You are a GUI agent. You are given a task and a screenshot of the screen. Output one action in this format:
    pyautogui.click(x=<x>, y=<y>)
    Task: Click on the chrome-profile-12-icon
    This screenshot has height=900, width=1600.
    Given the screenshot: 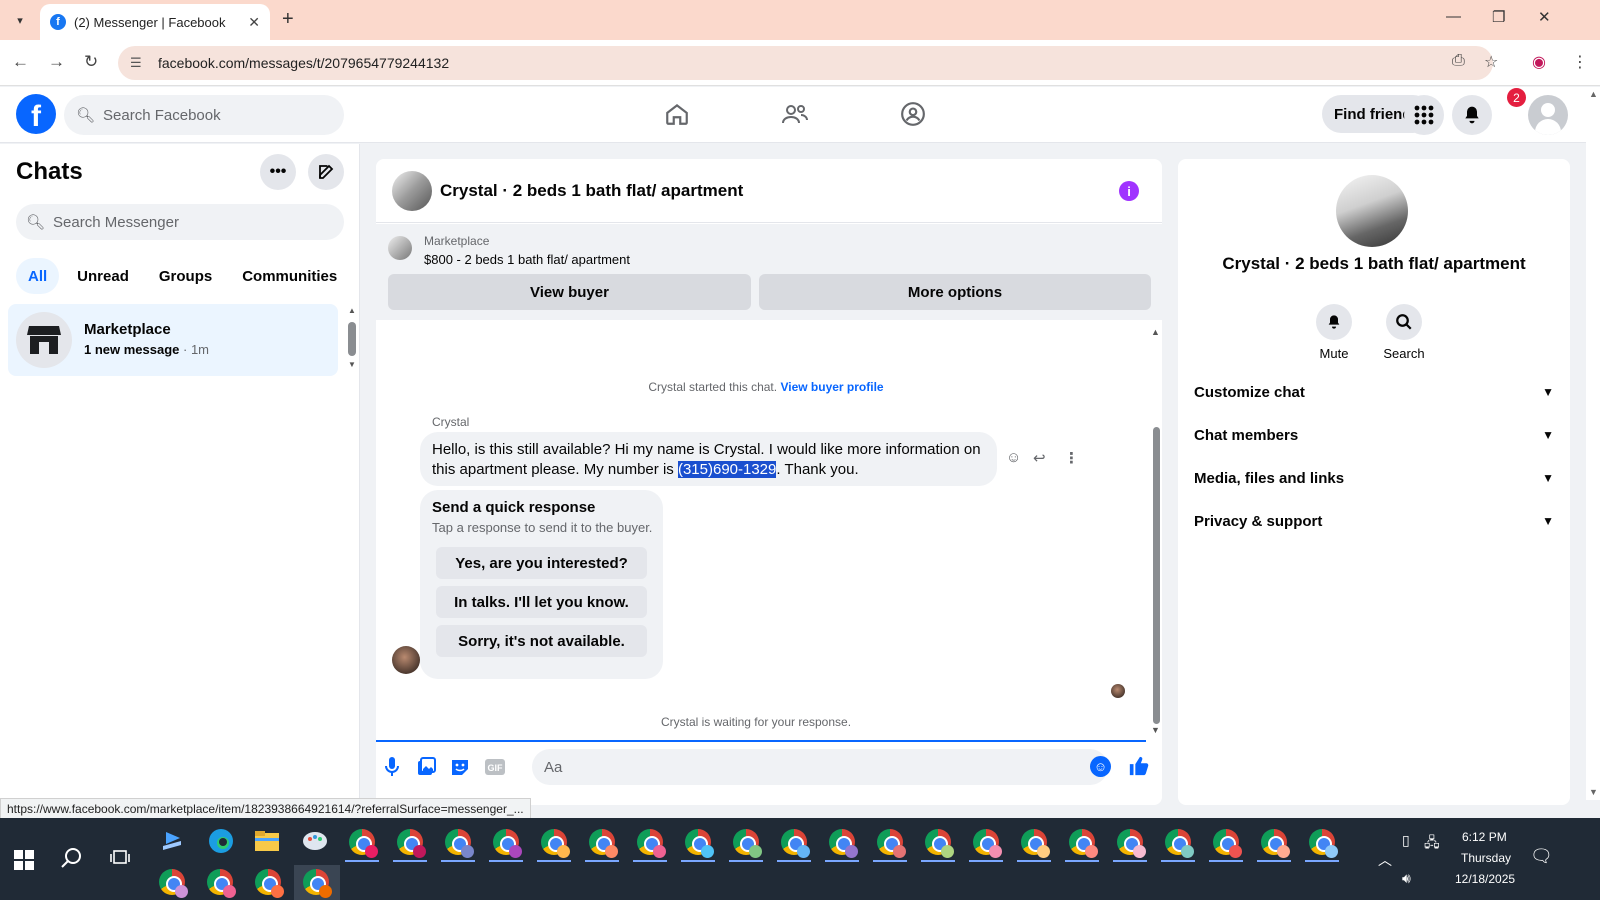 What is the action you would take?
    pyautogui.click(x=891, y=843)
    